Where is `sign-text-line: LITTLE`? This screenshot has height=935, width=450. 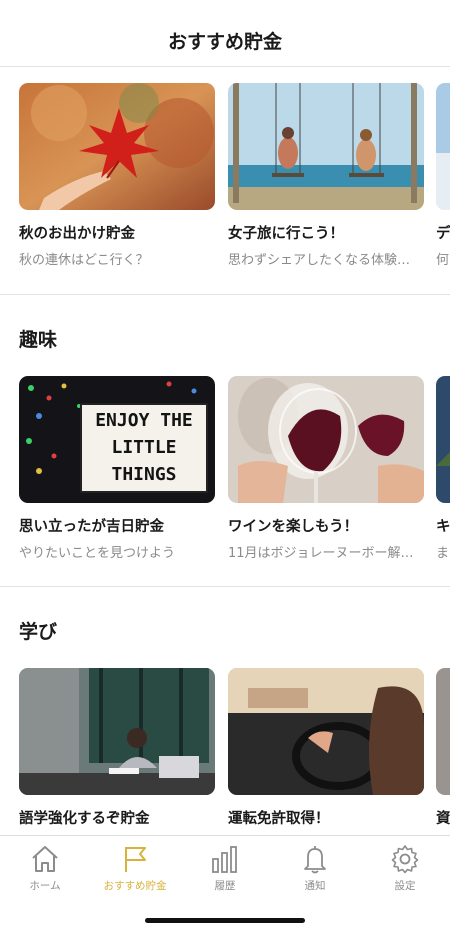 sign-text-line: LITTLE is located at coordinates (143, 447).